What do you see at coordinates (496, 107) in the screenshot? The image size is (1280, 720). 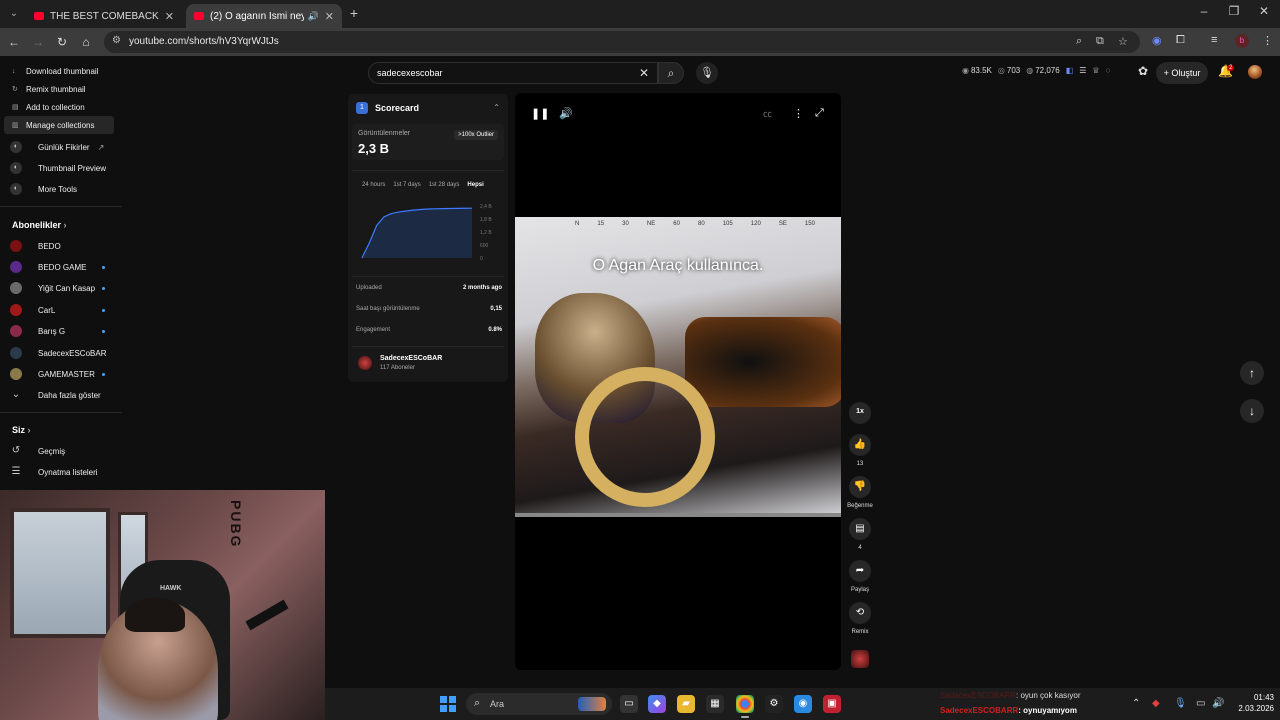 I see `collapse-chevron-icon: ⌃` at bounding box center [496, 107].